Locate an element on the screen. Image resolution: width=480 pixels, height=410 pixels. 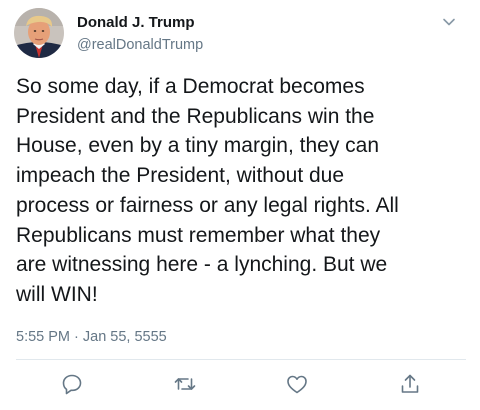
chevron-down-icon is located at coordinates (449, 22).